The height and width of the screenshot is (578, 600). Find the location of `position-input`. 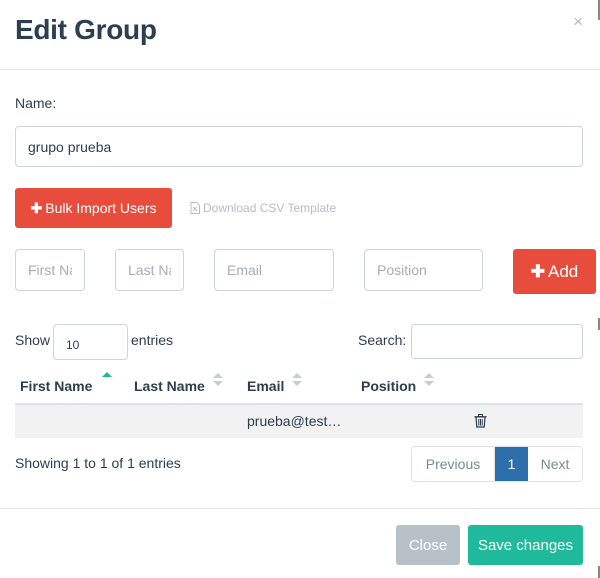

position-input is located at coordinates (423, 270).